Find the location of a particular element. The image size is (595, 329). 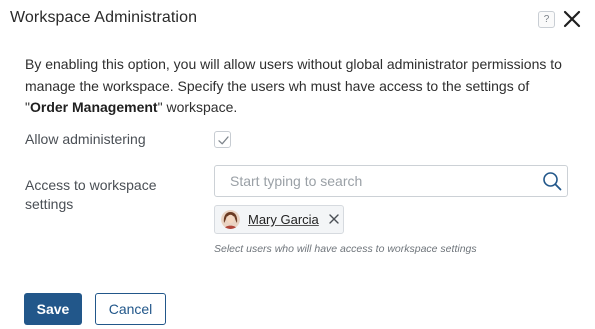

checkmark-icon is located at coordinates (223, 140).